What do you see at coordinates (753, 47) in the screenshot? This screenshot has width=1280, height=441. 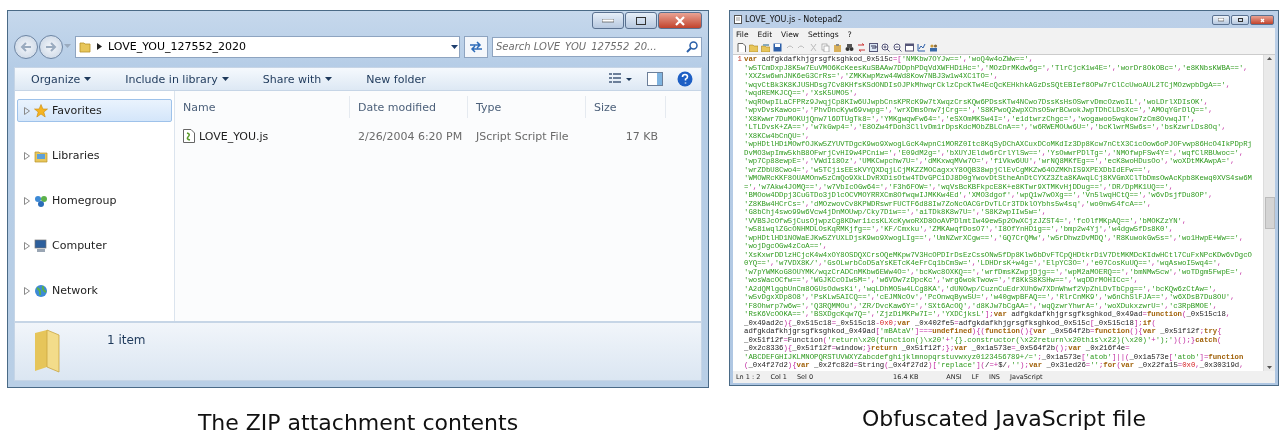 I see `open-folder-icon` at bounding box center [753, 47].